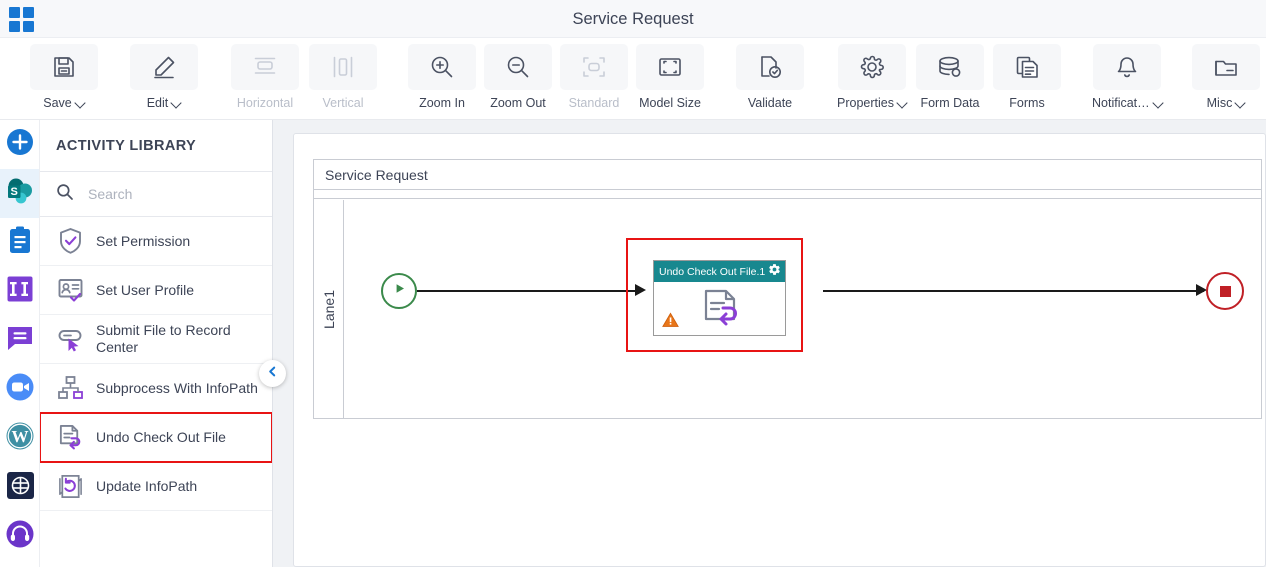 The height and width of the screenshot is (567, 1266). I want to click on sharepoint-icon: S, so click(20, 193).